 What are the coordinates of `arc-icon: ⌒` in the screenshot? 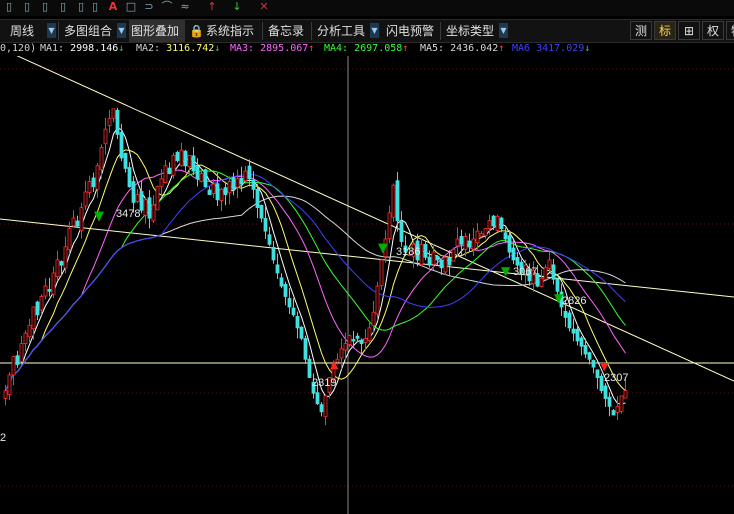 It's located at (167, 7).